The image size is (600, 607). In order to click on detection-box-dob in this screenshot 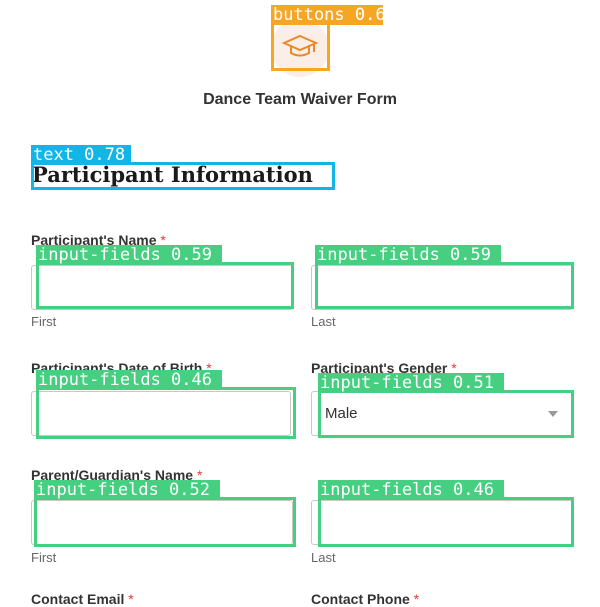, I will do `click(166, 413)`.